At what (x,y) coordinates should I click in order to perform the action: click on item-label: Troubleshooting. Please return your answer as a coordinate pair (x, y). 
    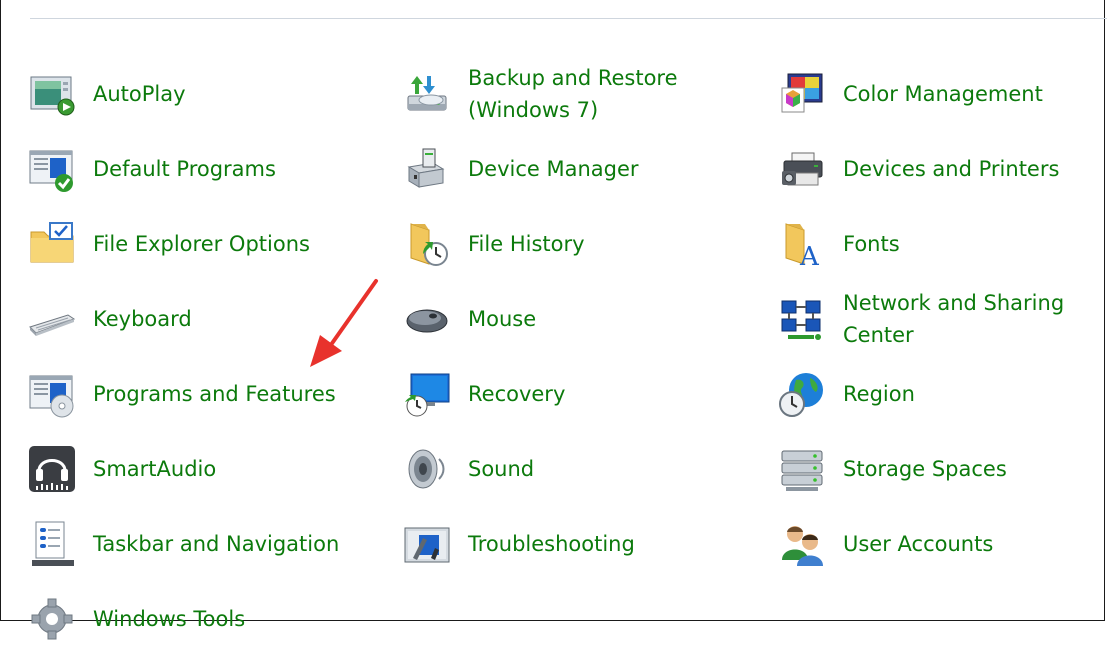
    Looking at the image, I should click on (551, 544).